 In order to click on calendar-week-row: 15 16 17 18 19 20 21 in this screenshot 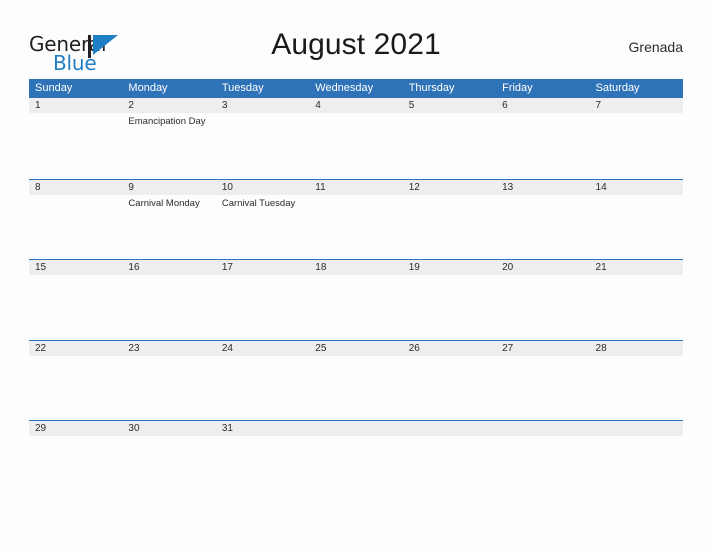, I will do `click(356, 299)`.